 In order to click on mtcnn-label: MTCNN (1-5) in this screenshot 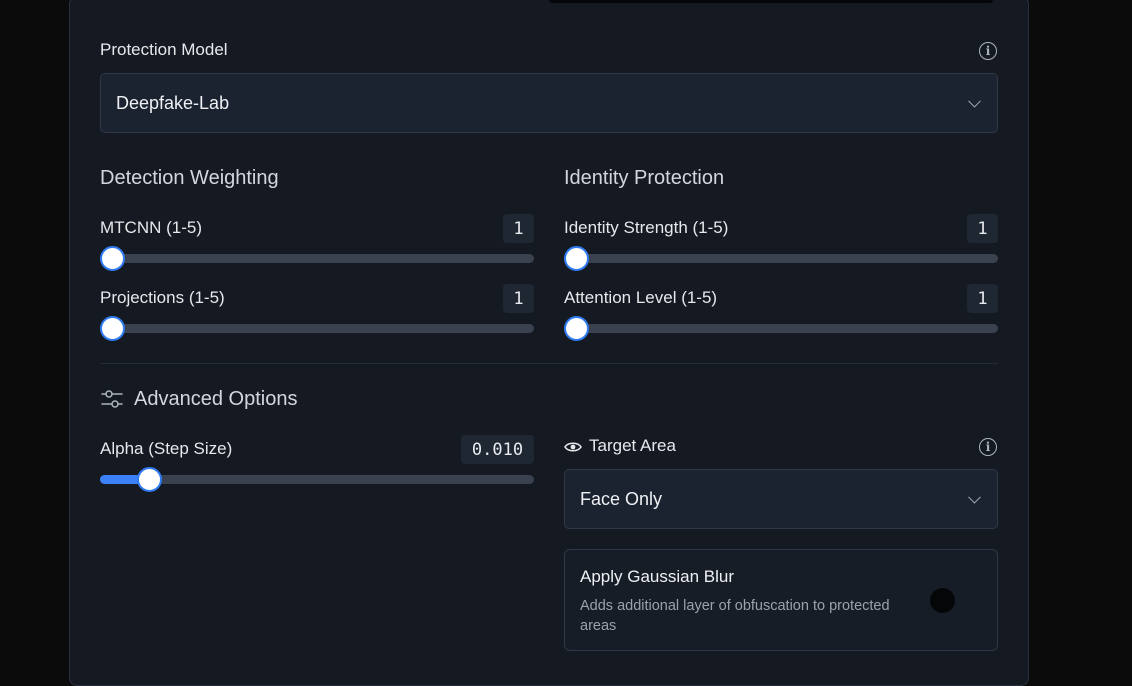, I will do `click(151, 227)`.